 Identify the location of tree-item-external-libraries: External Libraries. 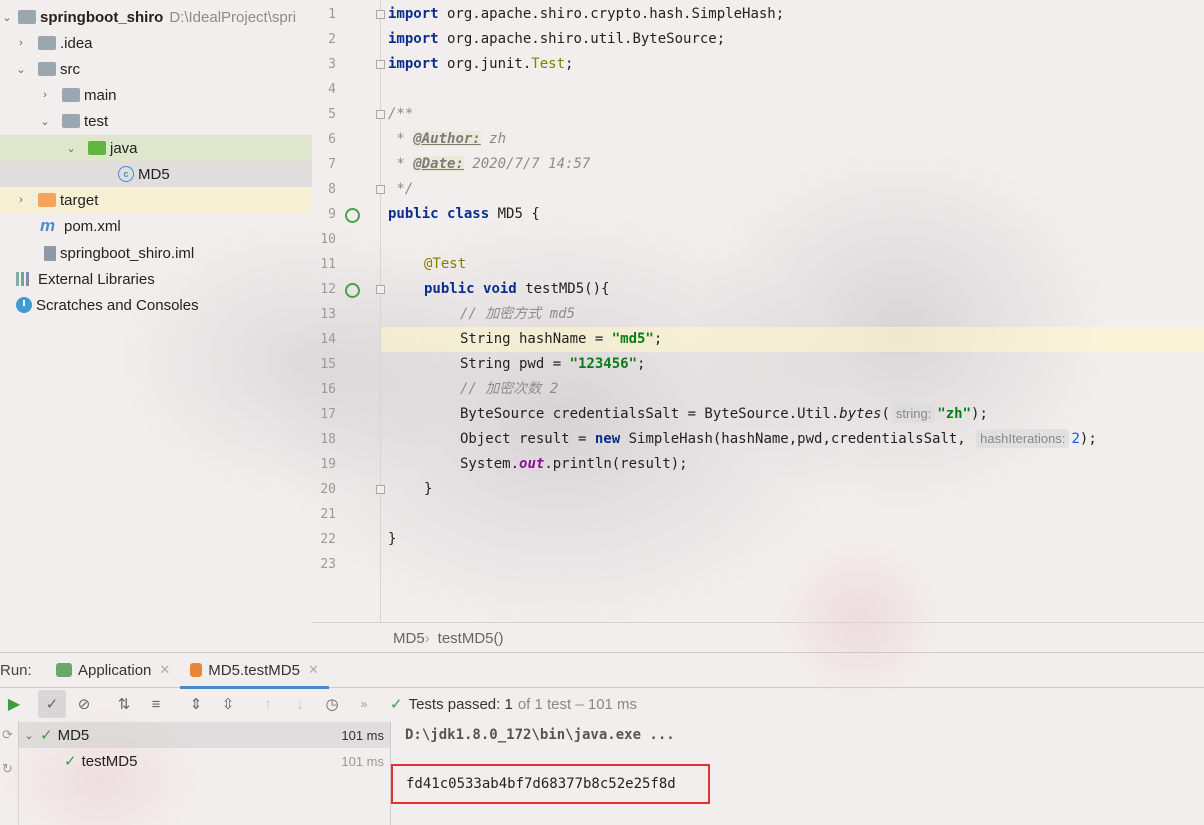
(164, 279).